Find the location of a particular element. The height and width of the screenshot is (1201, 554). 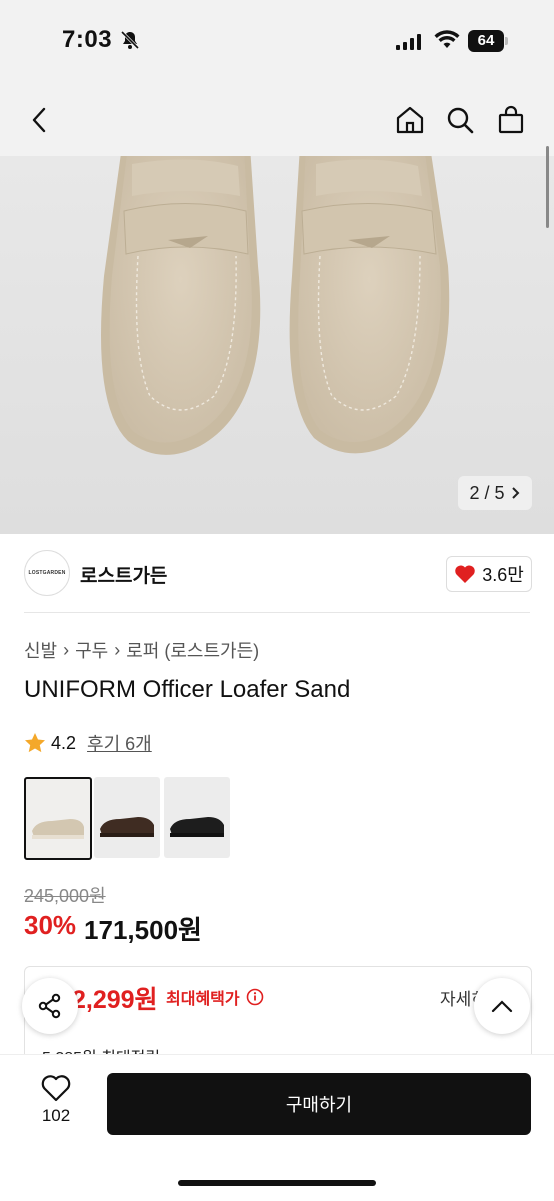

back-button is located at coordinates (40, 120).